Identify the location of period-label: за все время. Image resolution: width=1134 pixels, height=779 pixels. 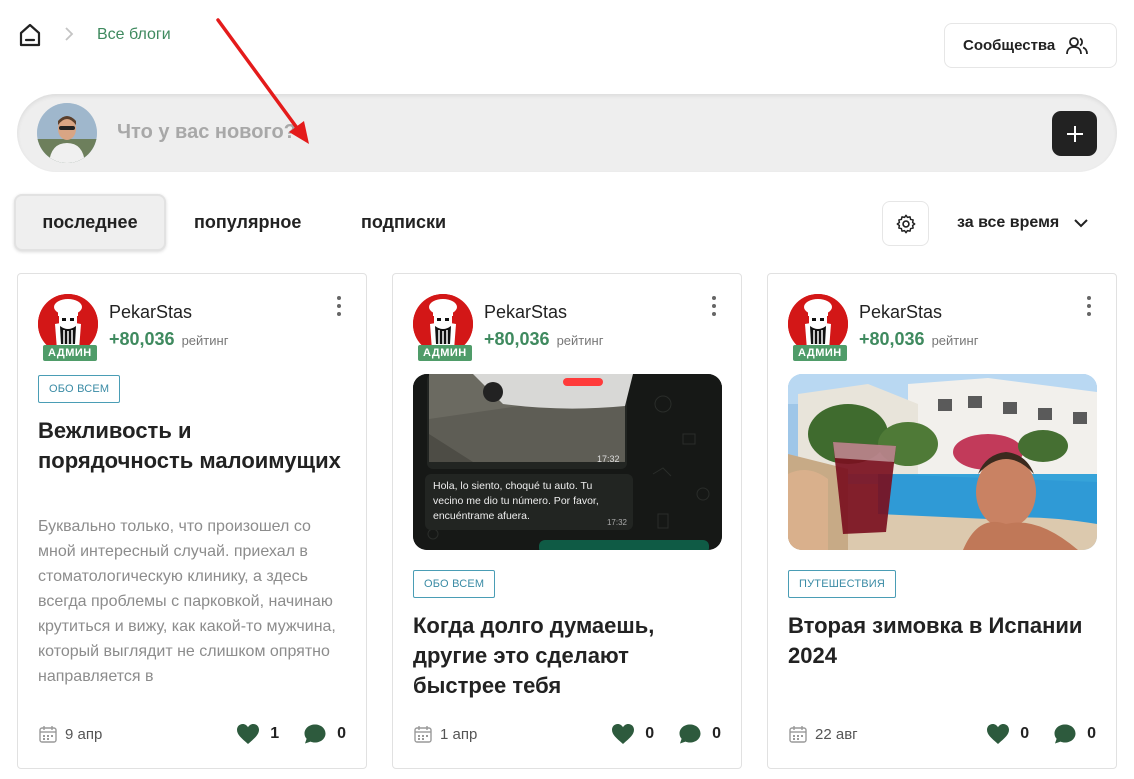
(1008, 222).